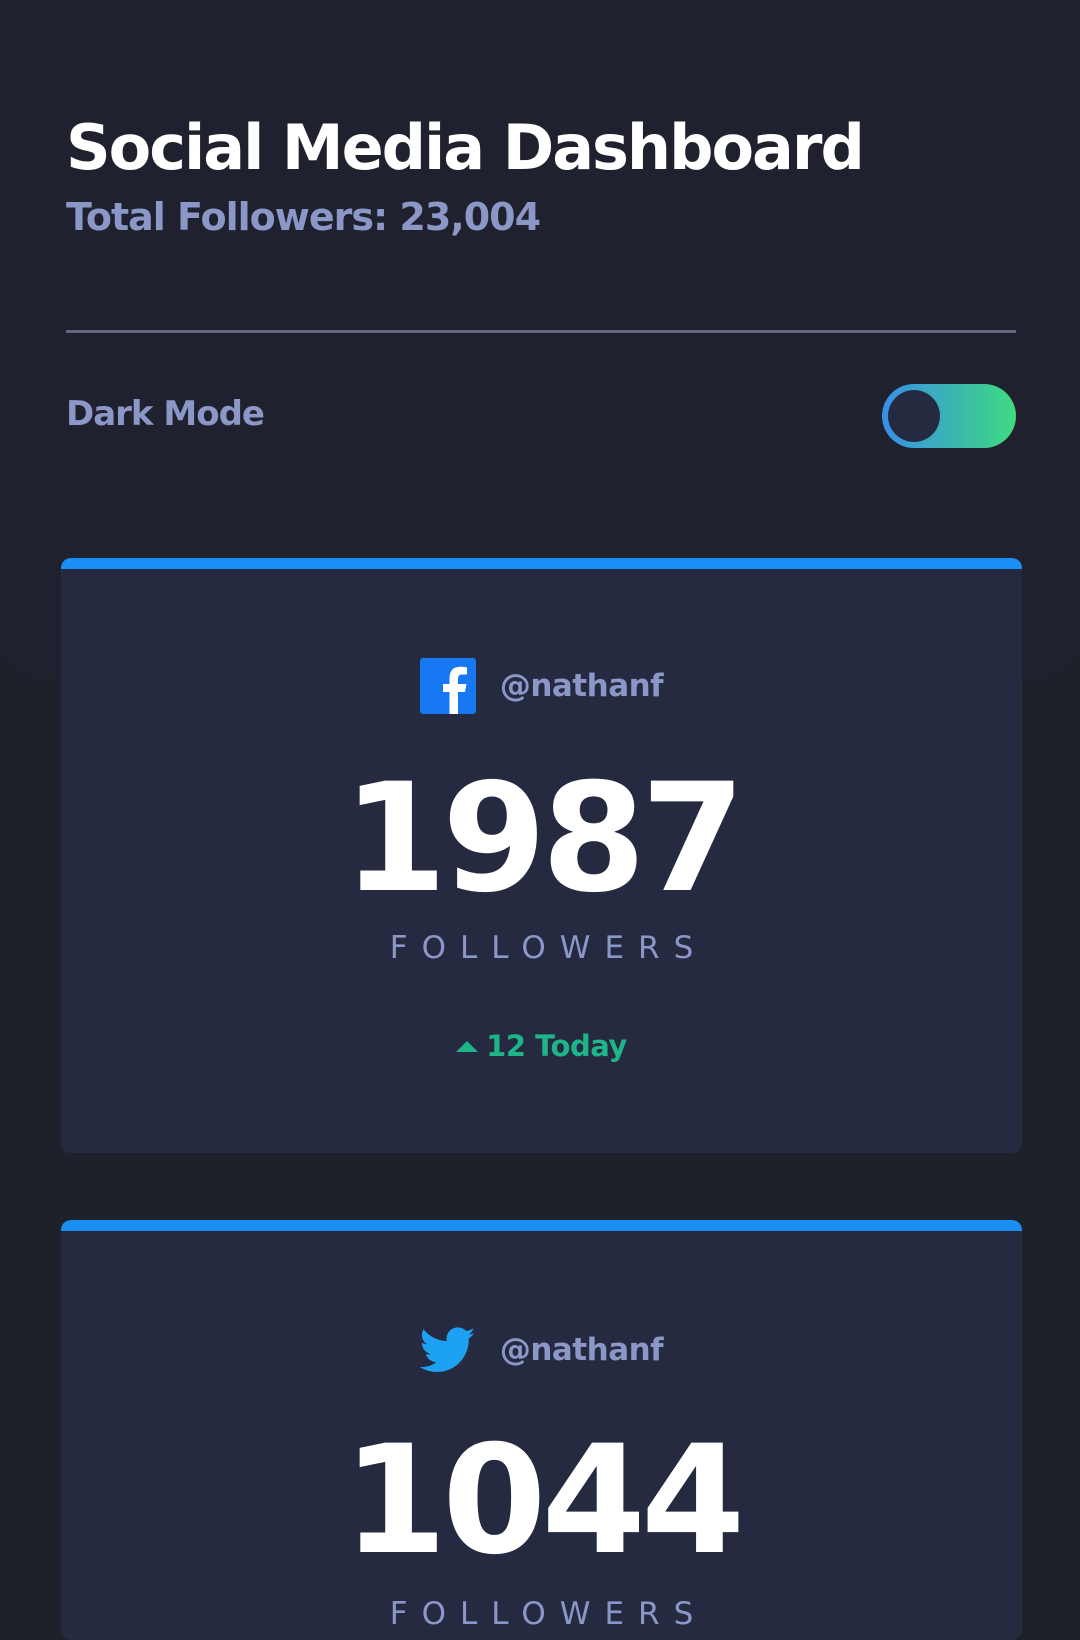 The width and height of the screenshot is (1080, 1640). What do you see at coordinates (543, 839) in the screenshot?
I see `follower-count: 1987` at bounding box center [543, 839].